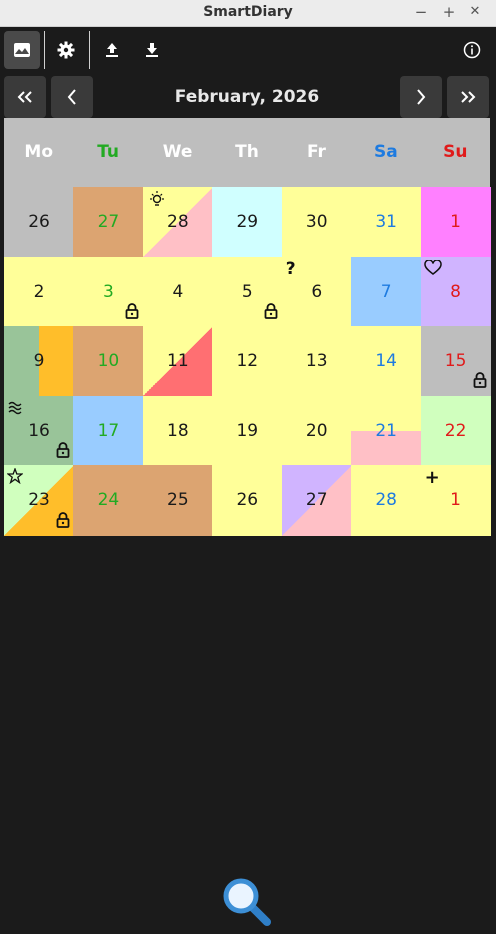  I want to click on previous-month-button, so click(72, 97).